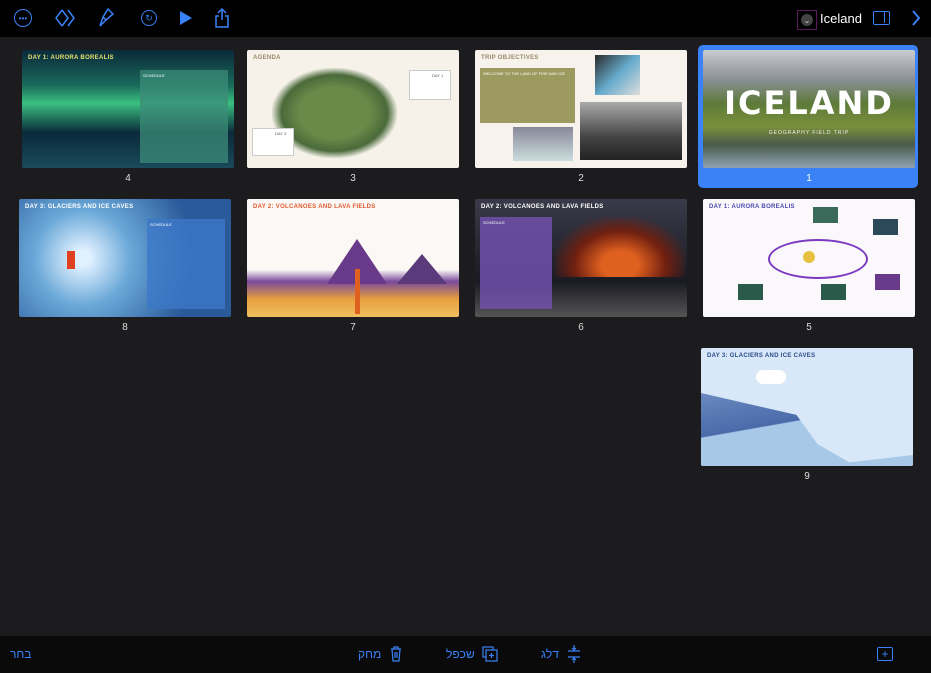  Describe the element at coordinates (510, 58) in the screenshot. I see `slide-title: TRIP OBJECTIVES` at that location.